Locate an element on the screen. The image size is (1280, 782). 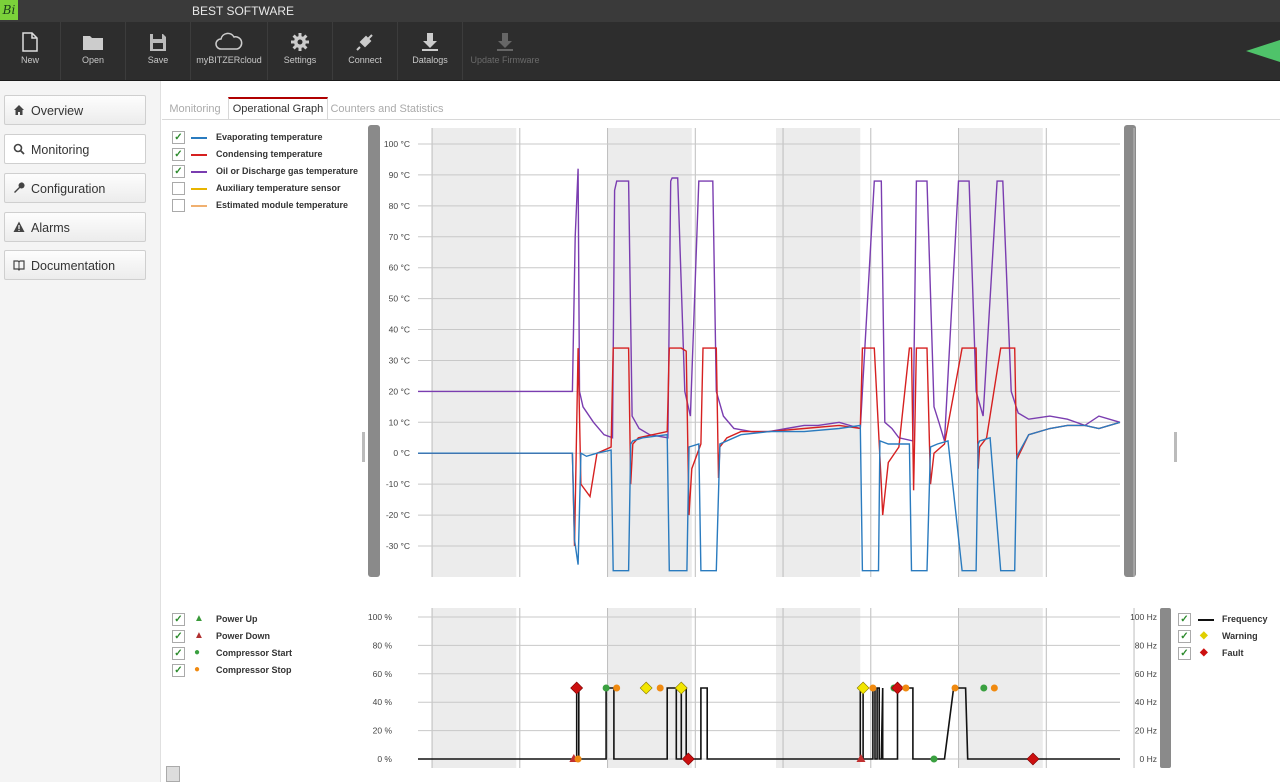
legend-compressor-stop: ✓ ● Compressor Stop is located at coordinates (272, 671).